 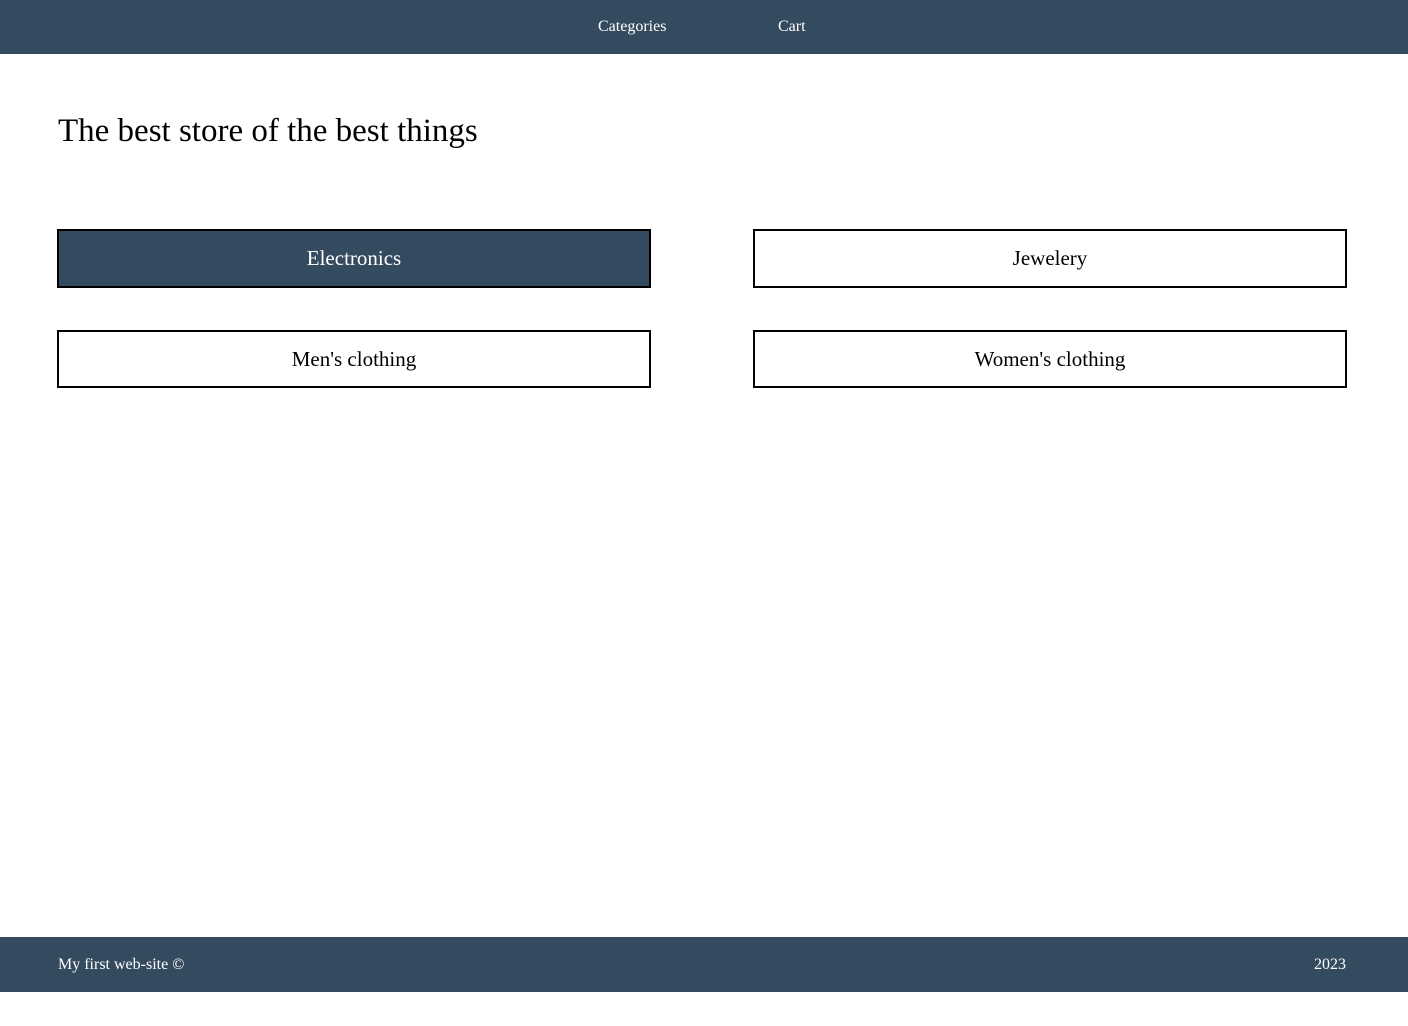 I want to click on footer-site-name: My first web-site ©, so click(x=121, y=964).